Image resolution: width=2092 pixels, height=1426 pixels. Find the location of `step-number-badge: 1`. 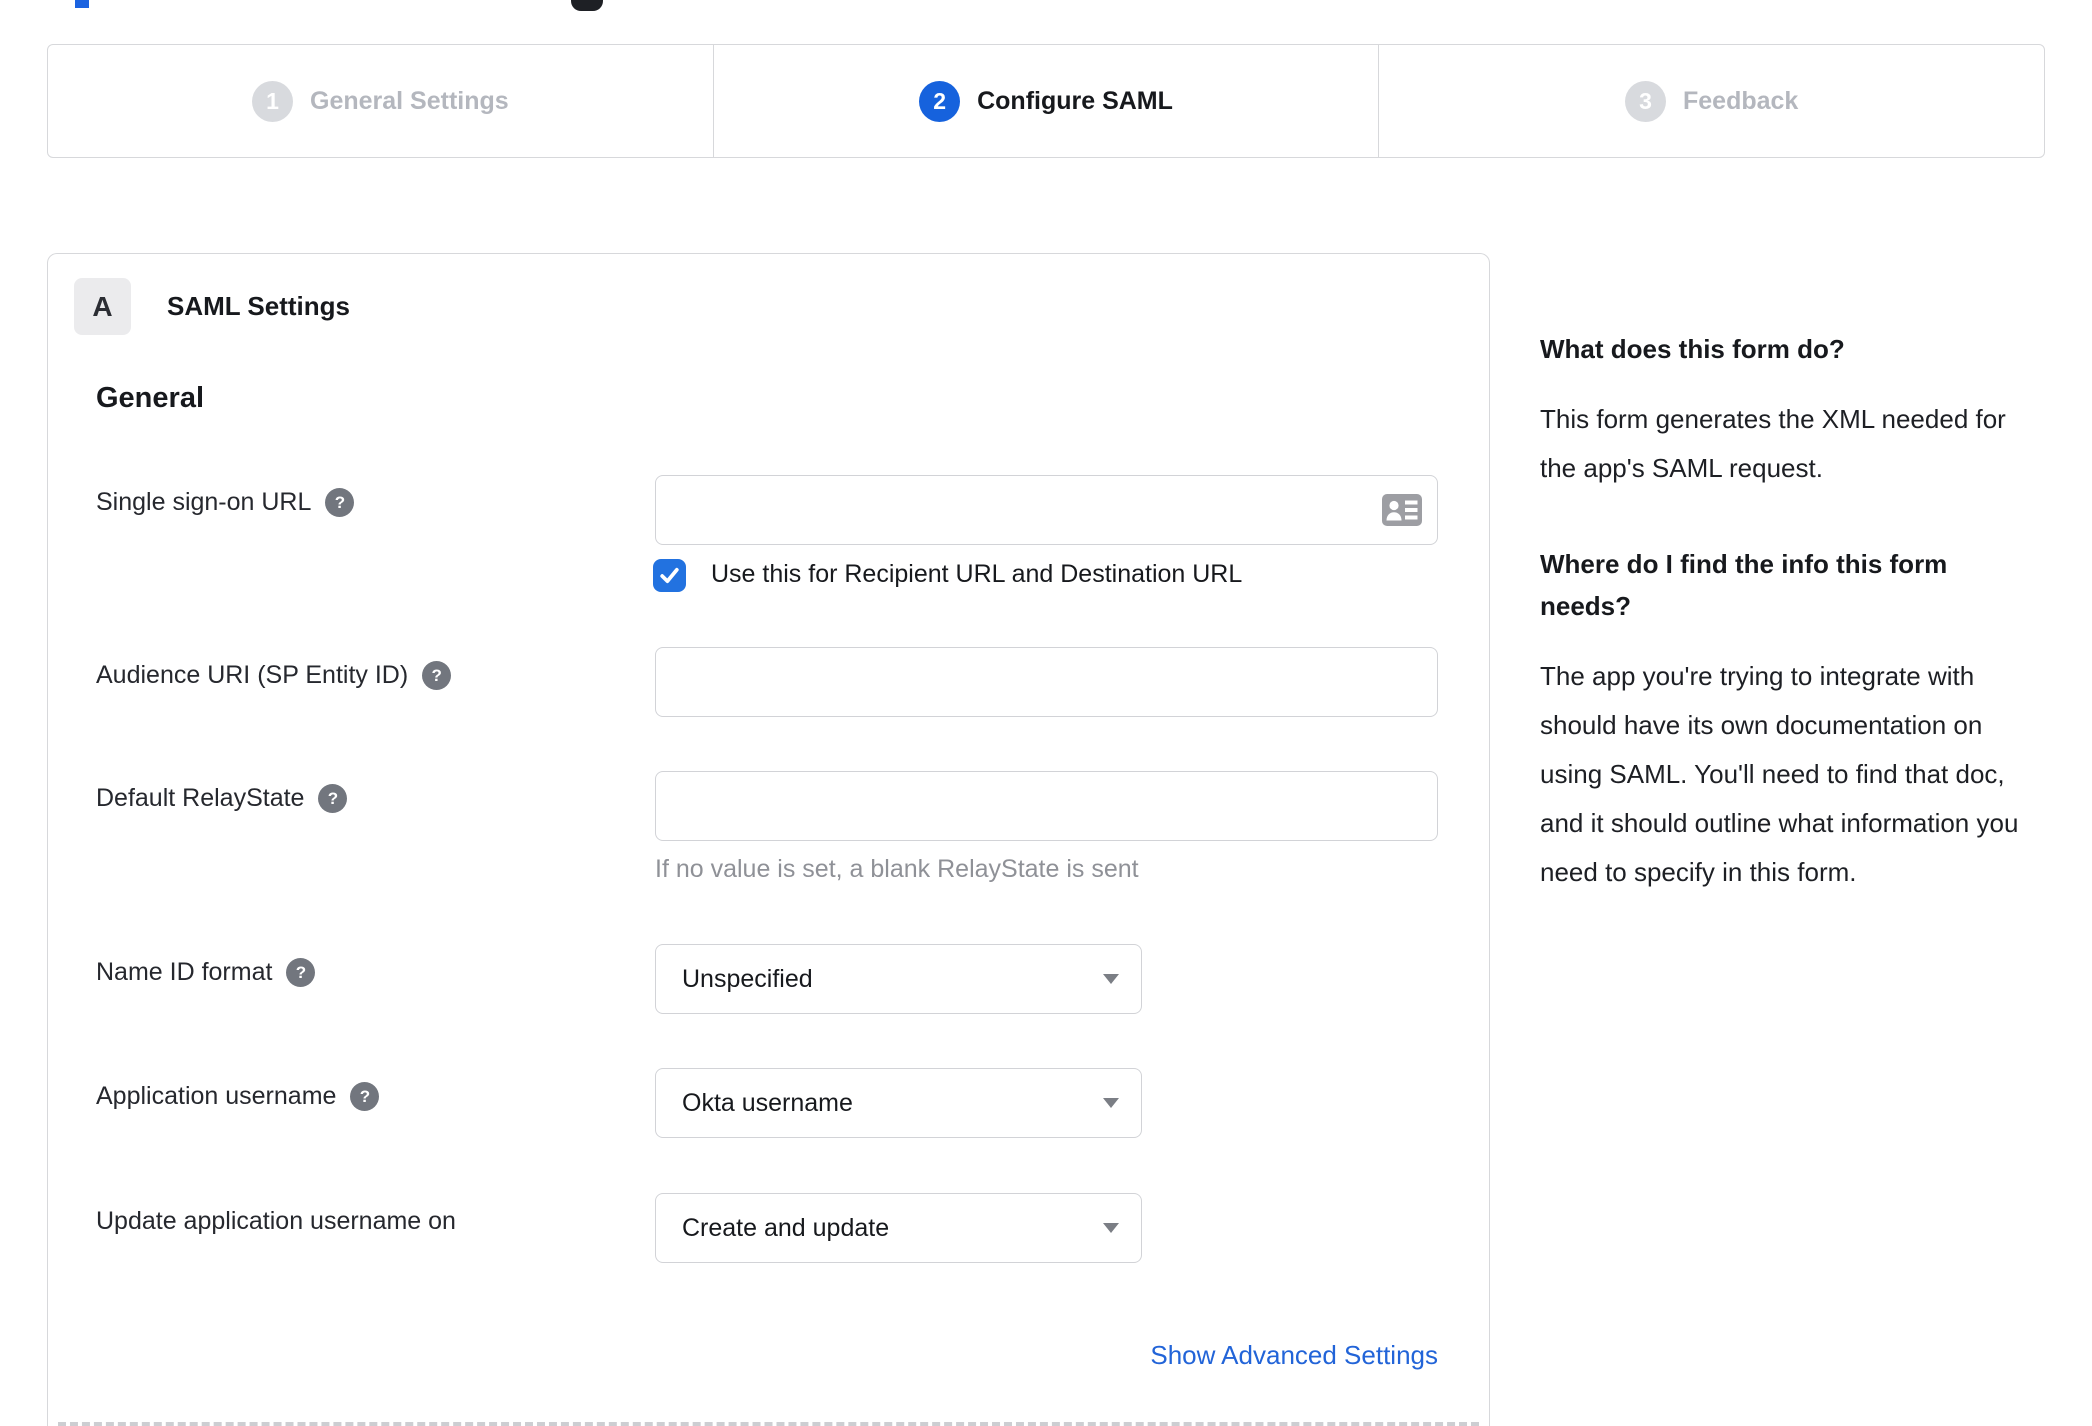

step-number-badge: 1 is located at coordinates (272, 101).